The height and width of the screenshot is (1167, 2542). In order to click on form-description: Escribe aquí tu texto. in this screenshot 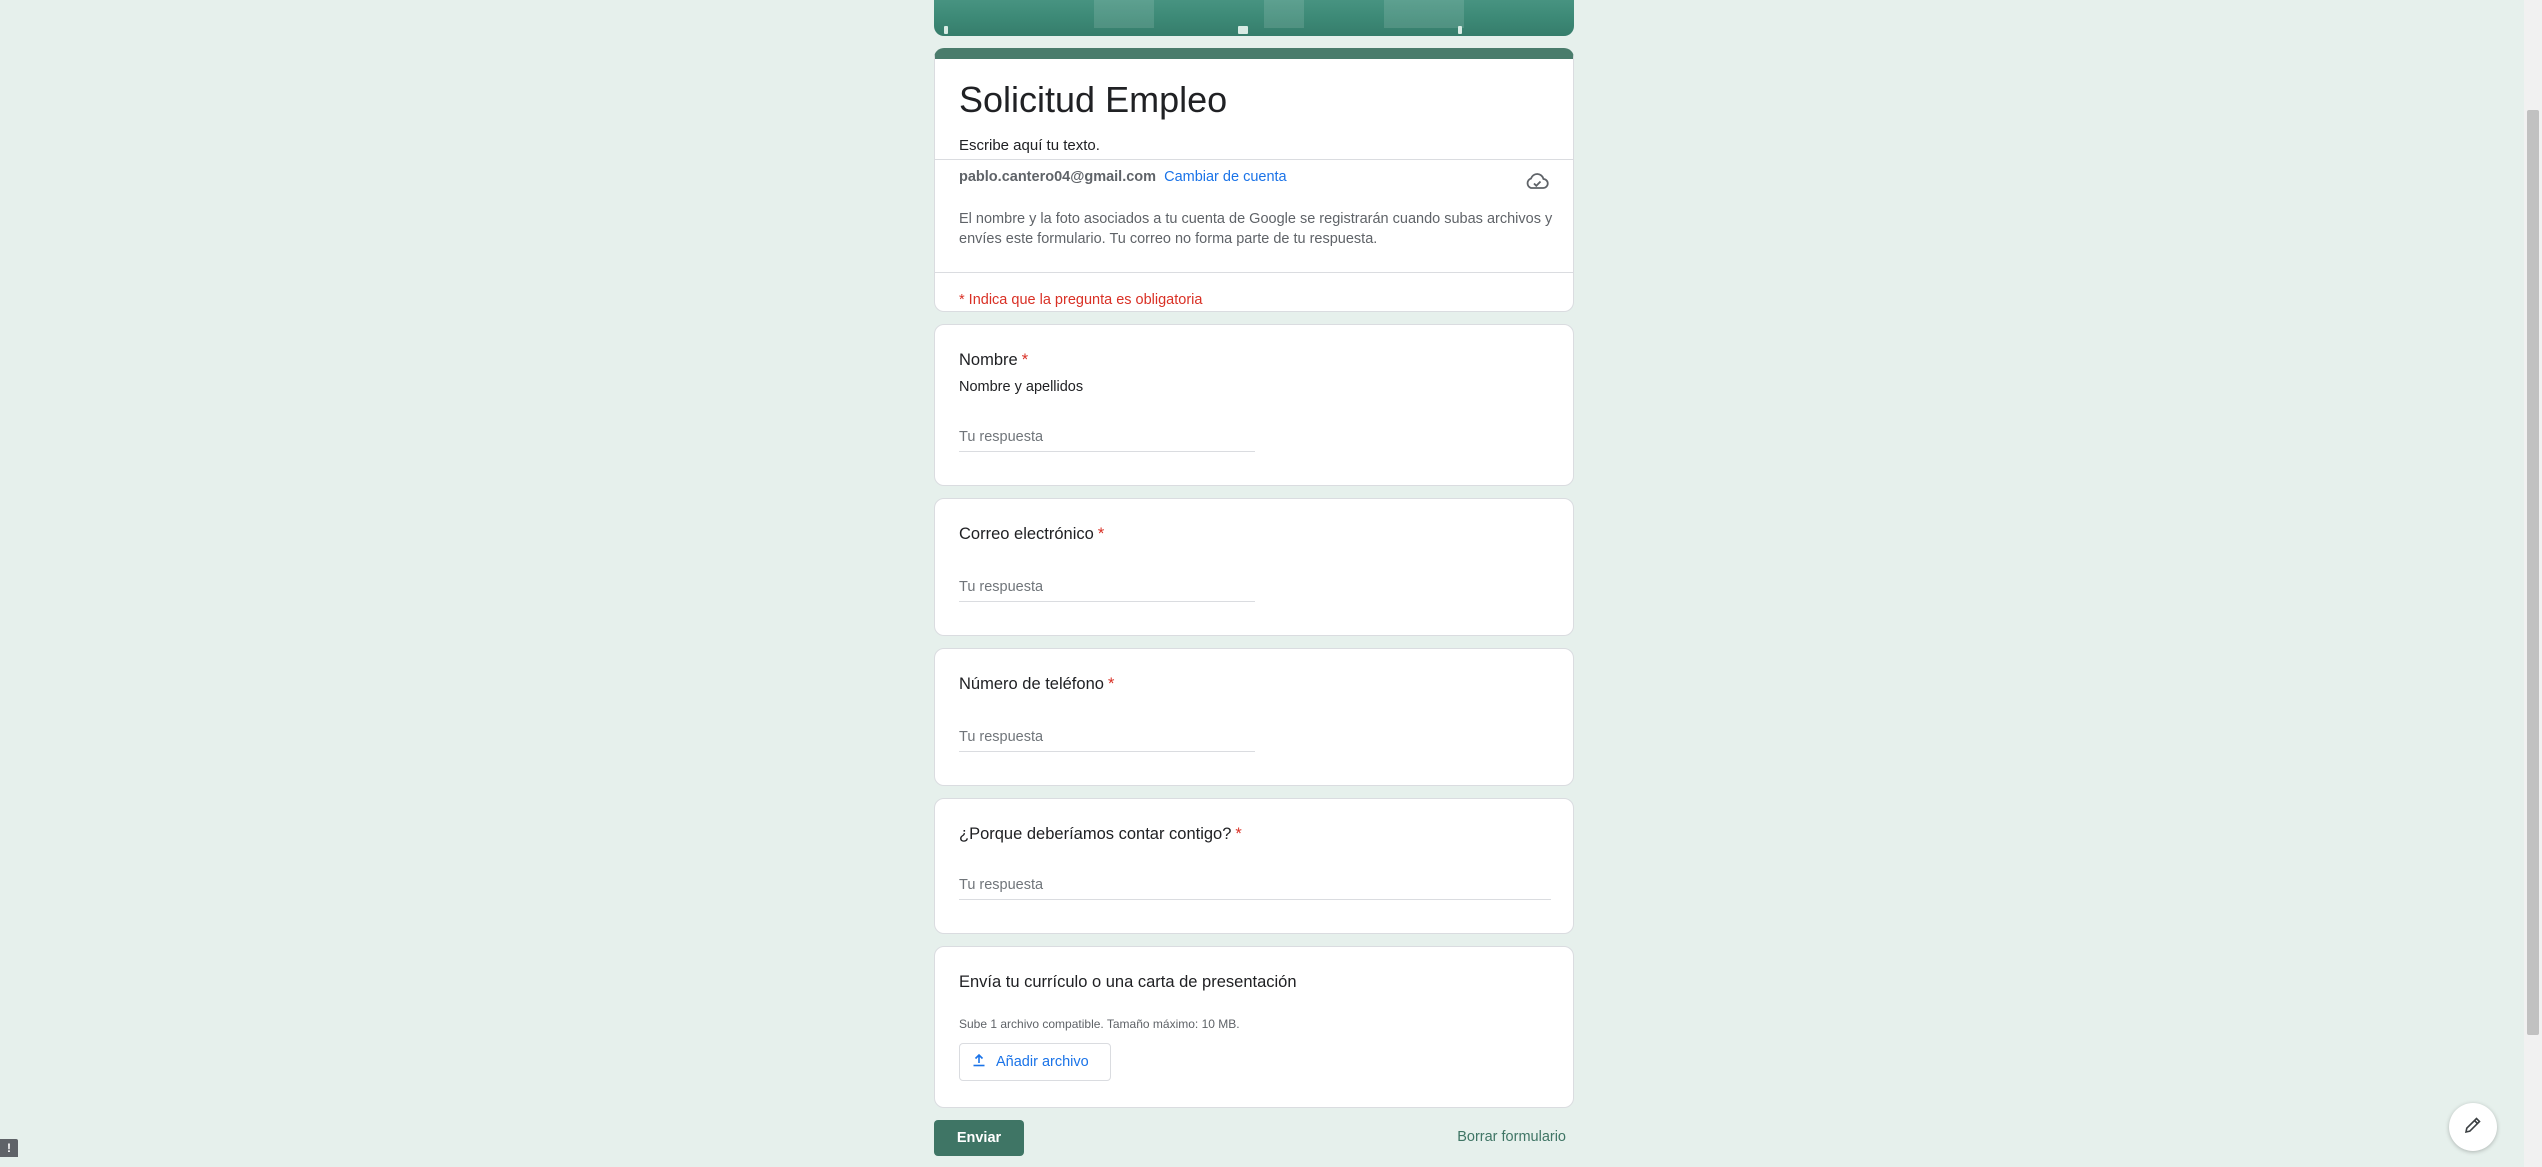, I will do `click(1029, 145)`.